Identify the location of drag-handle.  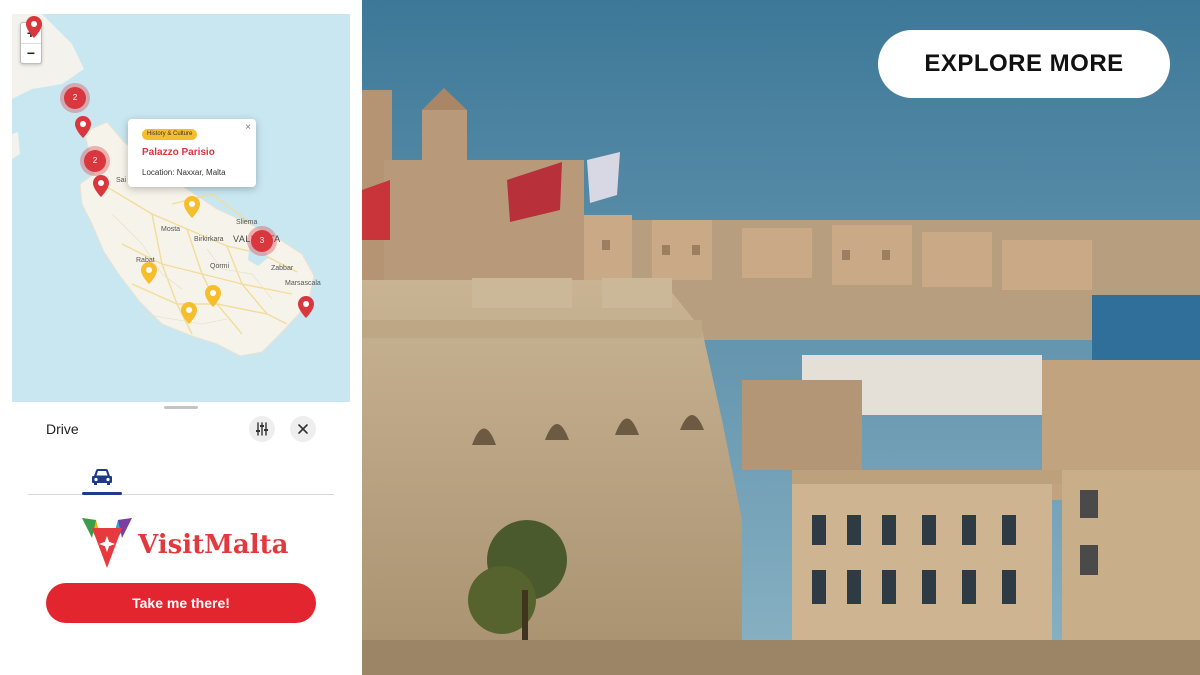
(181, 407).